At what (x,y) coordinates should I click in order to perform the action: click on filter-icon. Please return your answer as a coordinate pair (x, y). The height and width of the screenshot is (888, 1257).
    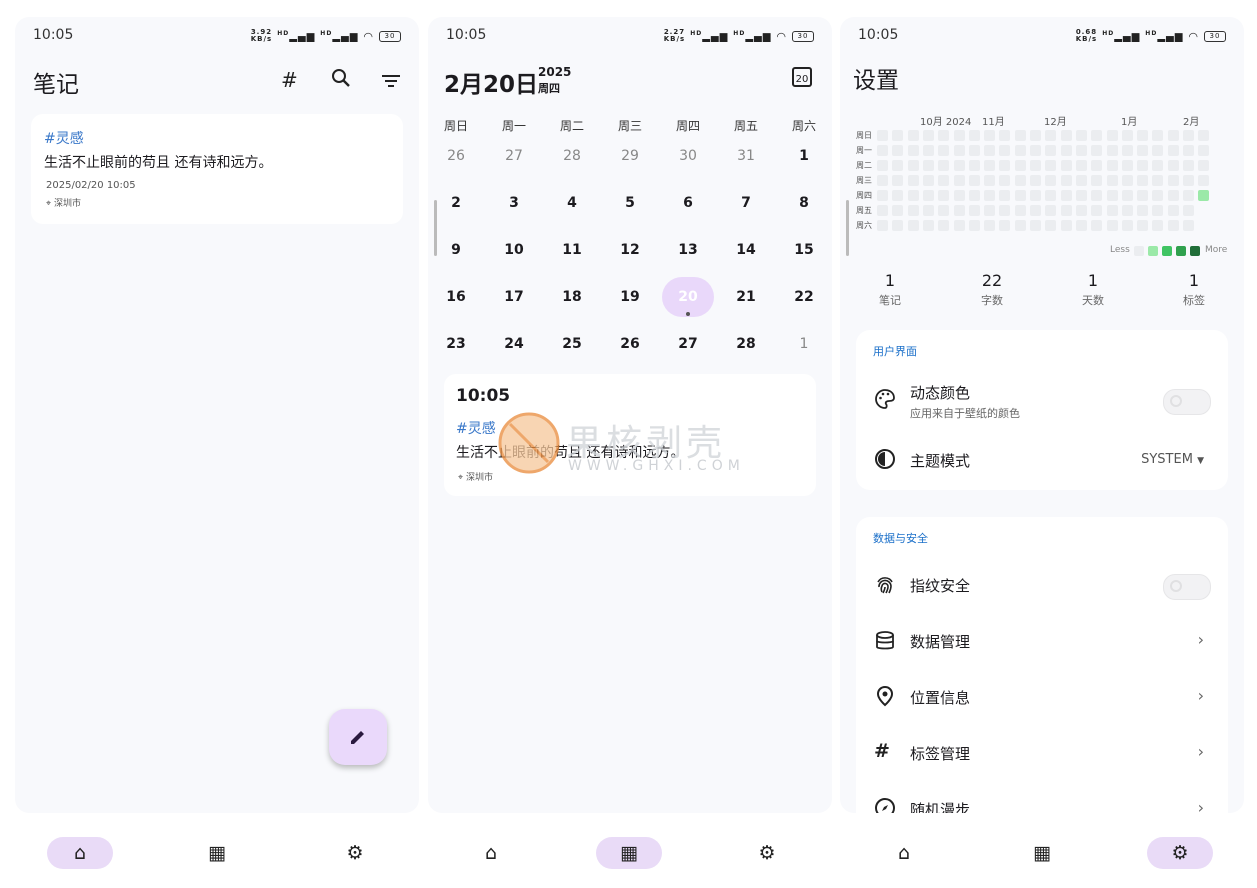
    Looking at the image, I should click on (391, 82).